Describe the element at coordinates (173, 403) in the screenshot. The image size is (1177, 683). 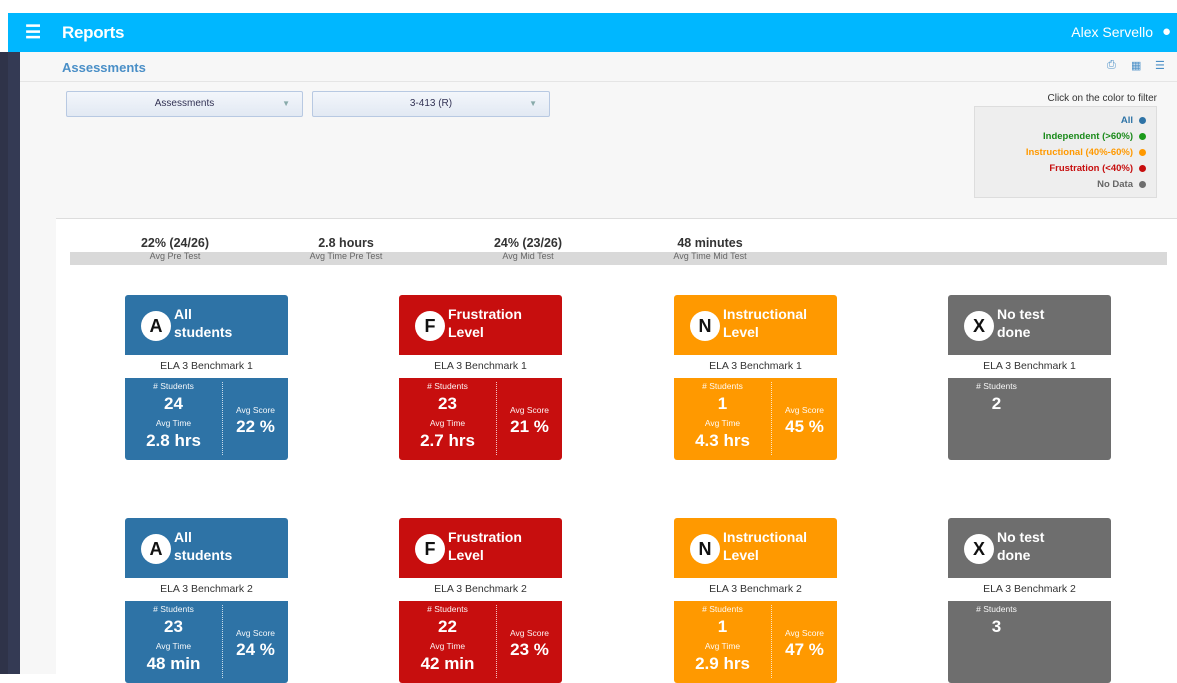
I see `students-count: 24` at that location.